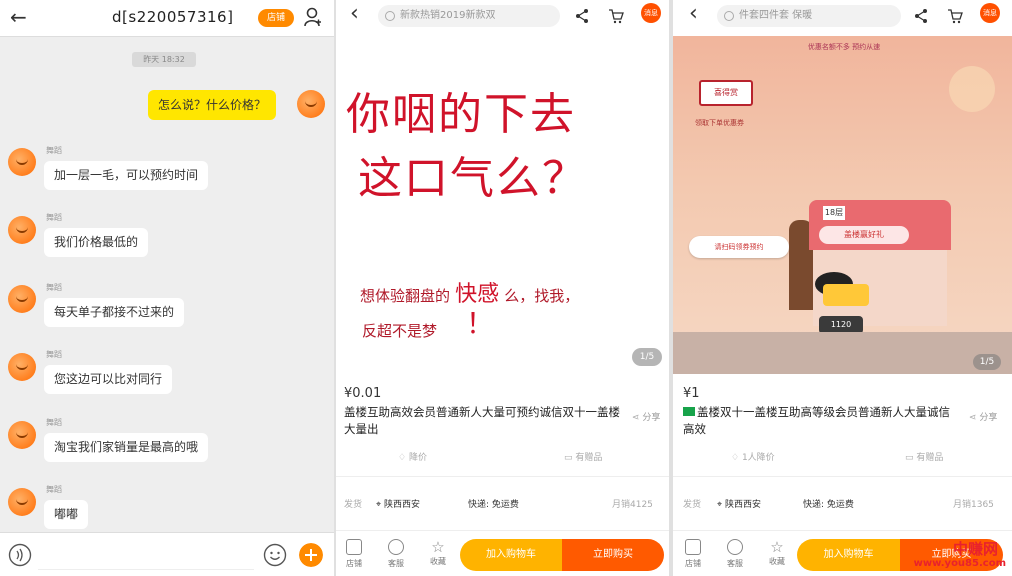 This screenshot has width=1012, height=576. I want to click on price-drop-button: ♢ 1人降价, so click(753, 456).